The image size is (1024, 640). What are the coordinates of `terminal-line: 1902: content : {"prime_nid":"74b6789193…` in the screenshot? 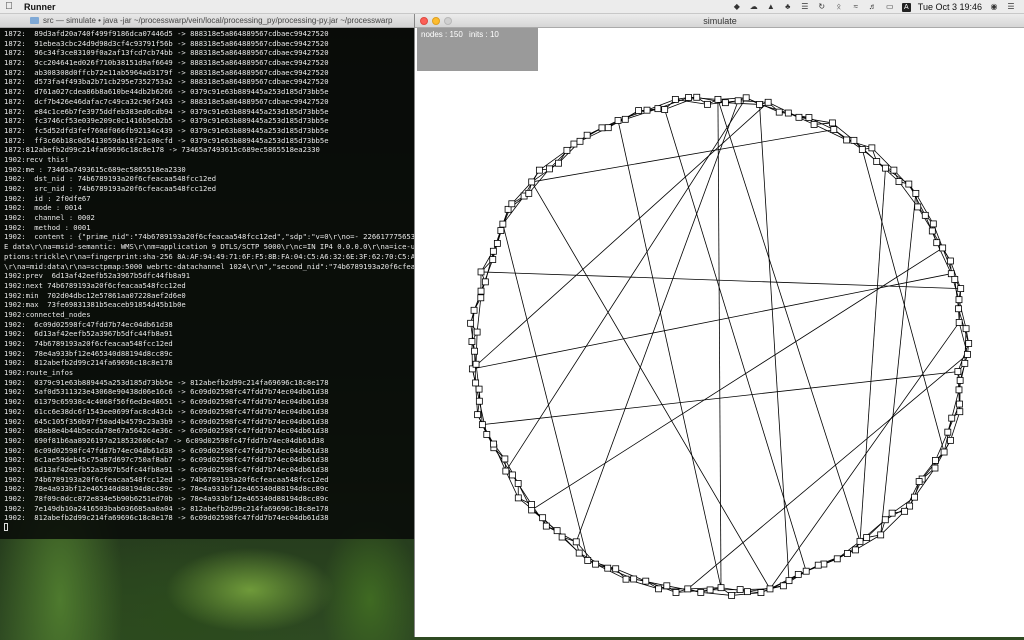 It's located at (209, 237).